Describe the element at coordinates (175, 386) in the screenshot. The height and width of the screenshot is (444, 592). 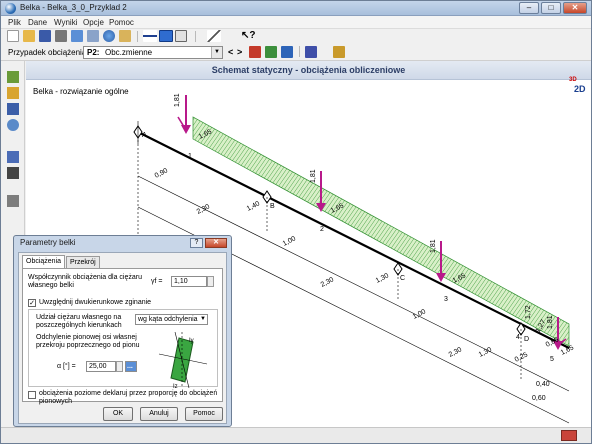
I see `section-axis-z: Iz` at that location.